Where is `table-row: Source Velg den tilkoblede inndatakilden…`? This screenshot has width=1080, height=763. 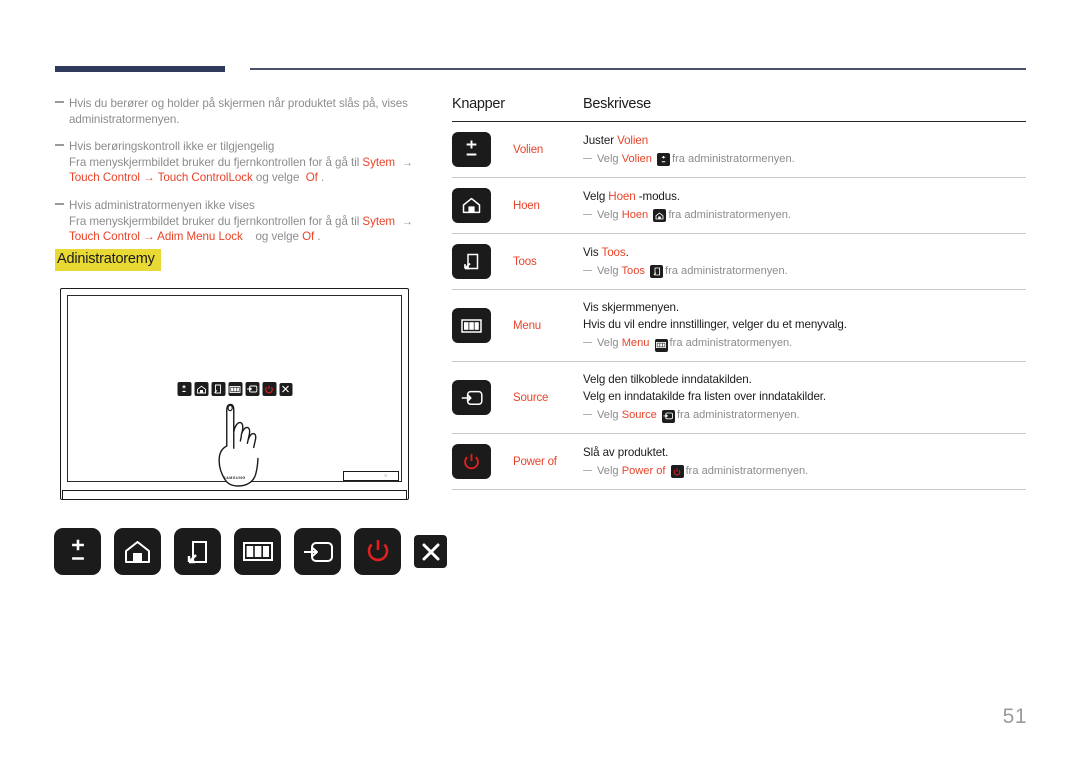
table-row: Source Velg den tilkoblede inndatakilden… is located at coordinates (739, 398).